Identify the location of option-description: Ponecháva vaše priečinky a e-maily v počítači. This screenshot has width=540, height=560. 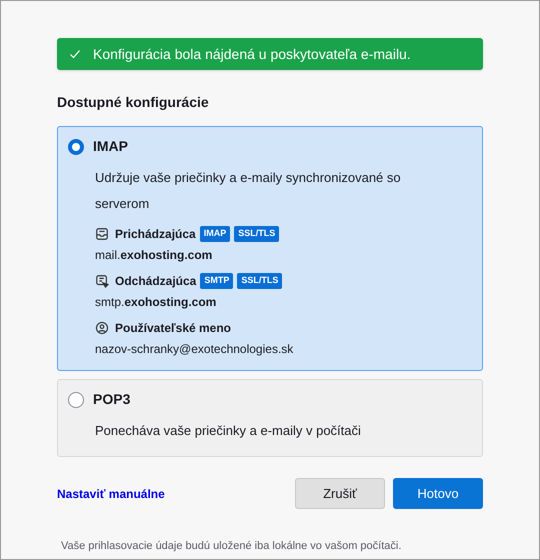
(228, 431).